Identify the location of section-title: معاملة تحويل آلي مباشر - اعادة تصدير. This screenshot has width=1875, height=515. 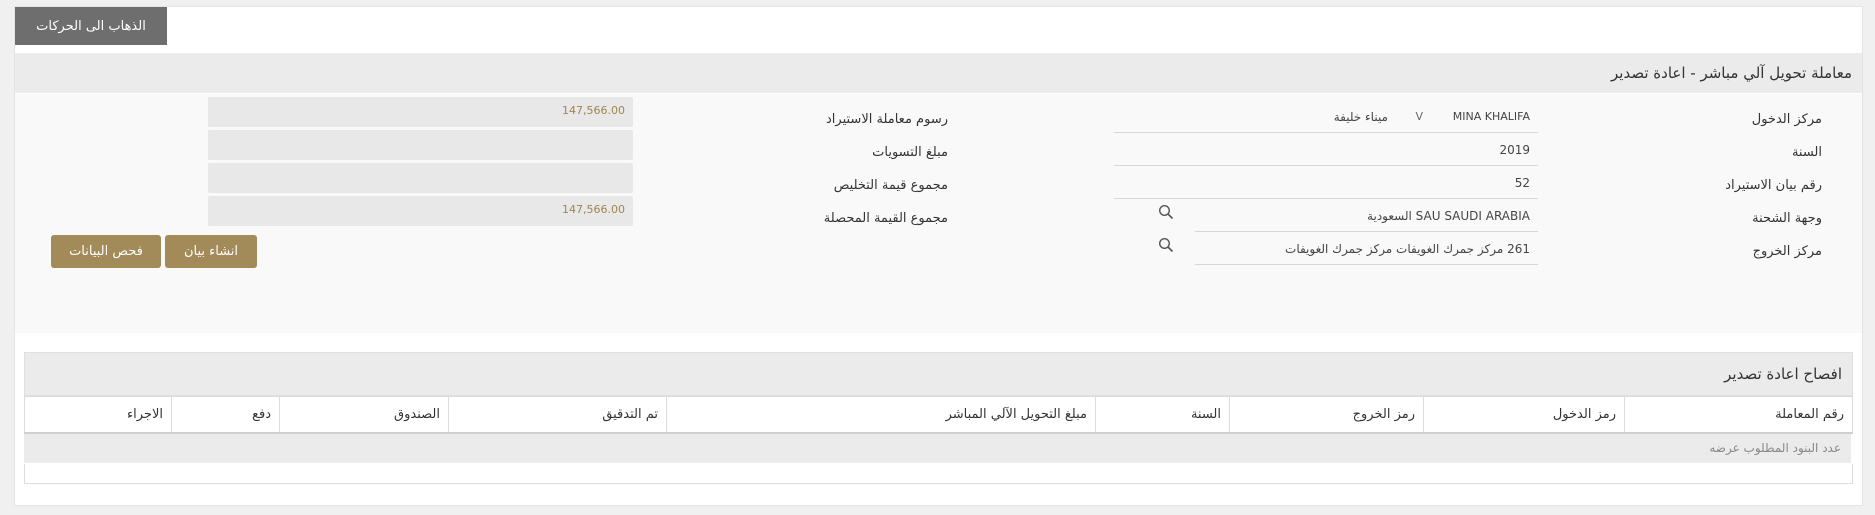
(1731, 73).